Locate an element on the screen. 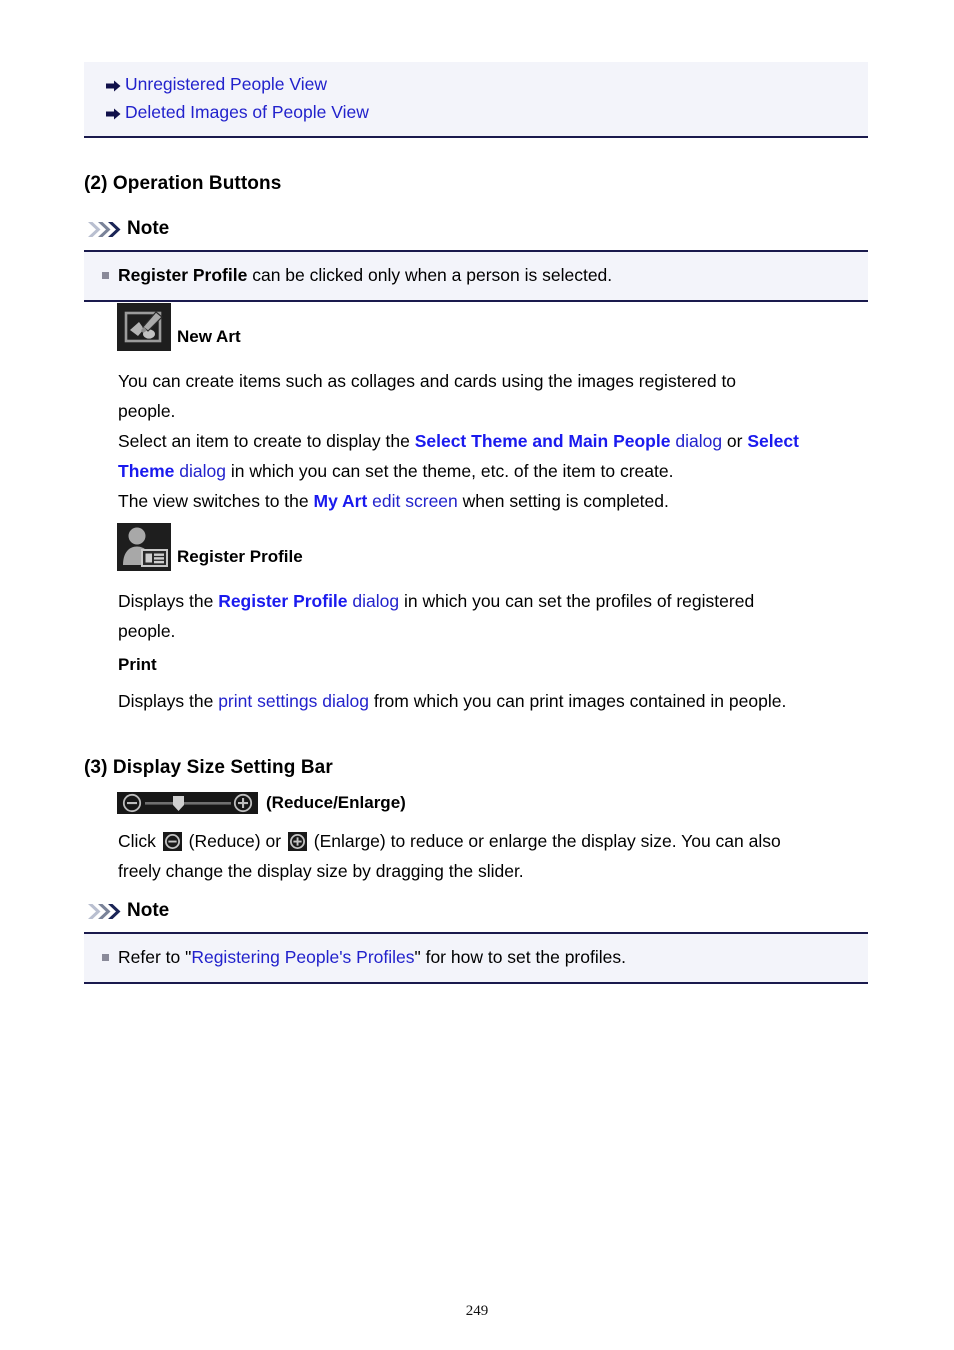  text-run: Refer to " is located at coordinates (155, 957).